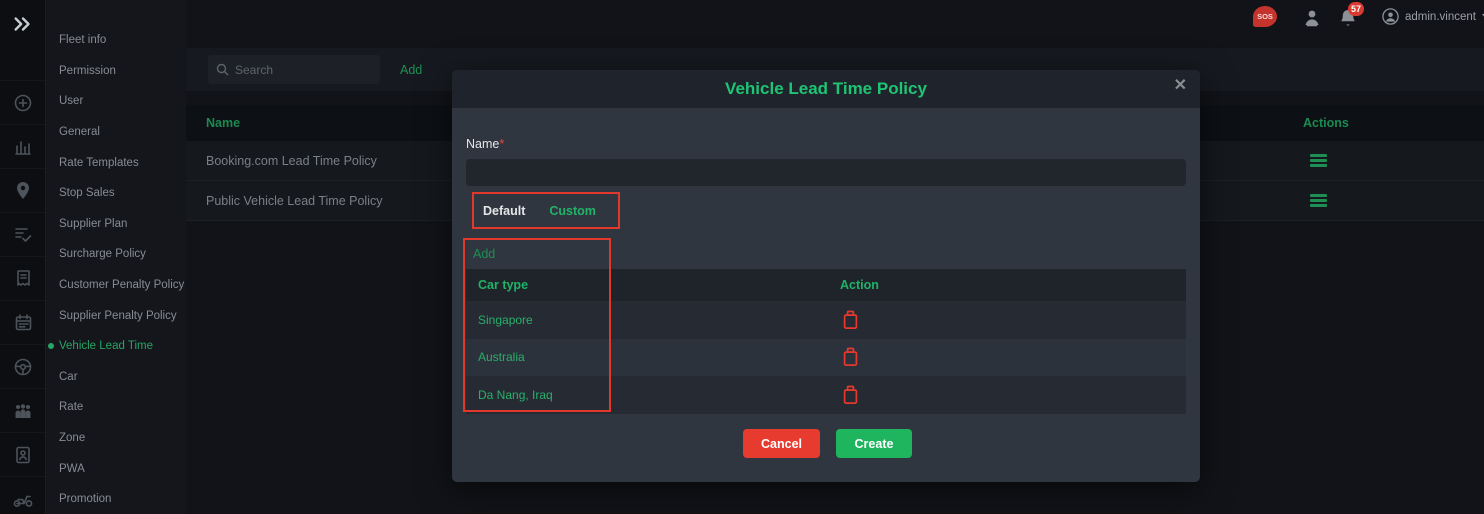 The width and height of the screenshot is (1484, 514). Describe the element at coordinates (83, 40) in the screenshot. I see `sidebar-item-label: Fleet info` at that location.